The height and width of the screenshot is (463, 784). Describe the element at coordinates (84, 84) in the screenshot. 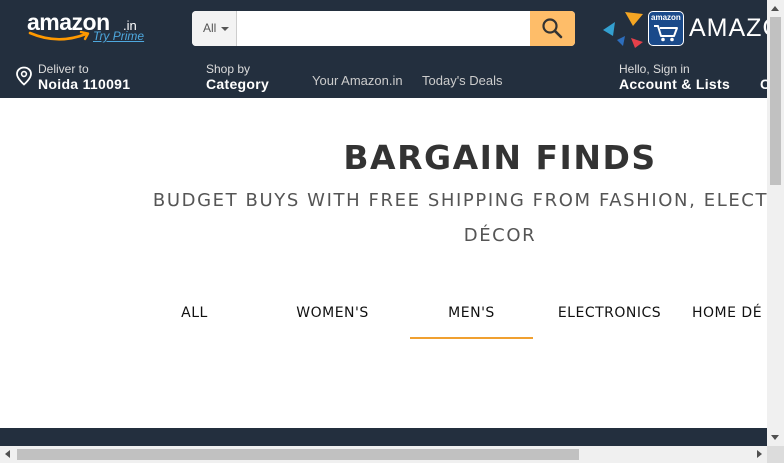

I see `deliver-location: Noida 110091` at that location.